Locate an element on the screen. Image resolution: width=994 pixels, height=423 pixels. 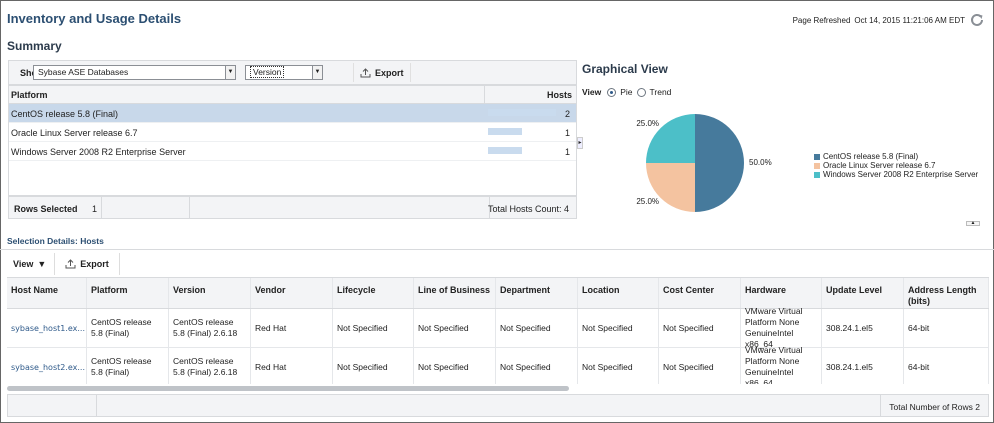
column-label: Host Name is located at coordinates (35, 290).